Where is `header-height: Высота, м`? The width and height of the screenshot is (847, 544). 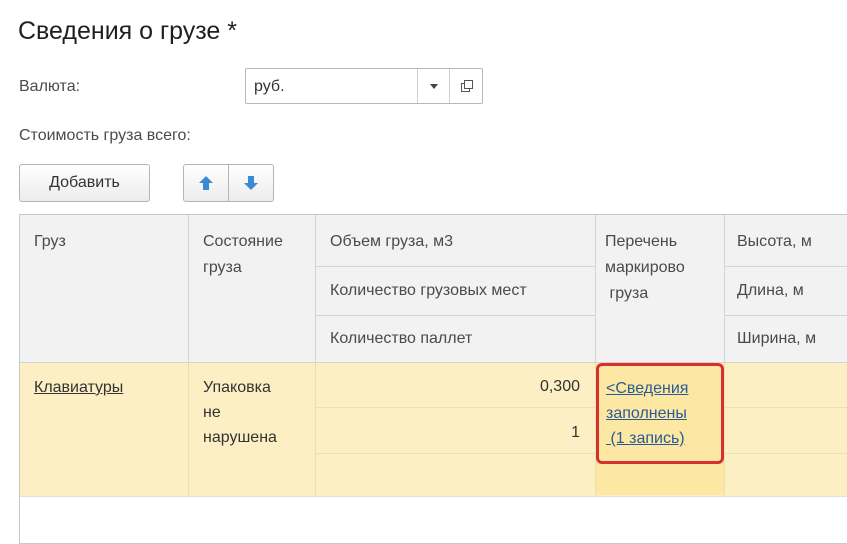
header-height: Высота, м is located at coordinates (774, 242).